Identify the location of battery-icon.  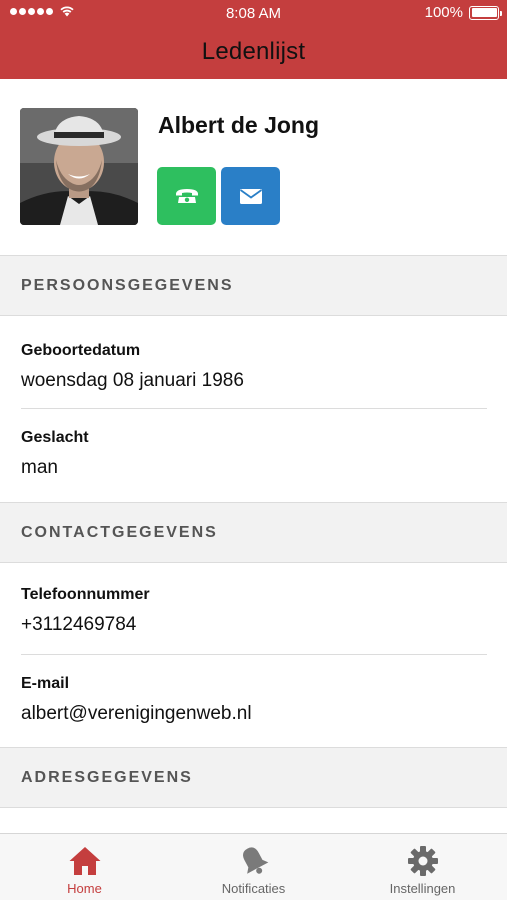
(485, 12).